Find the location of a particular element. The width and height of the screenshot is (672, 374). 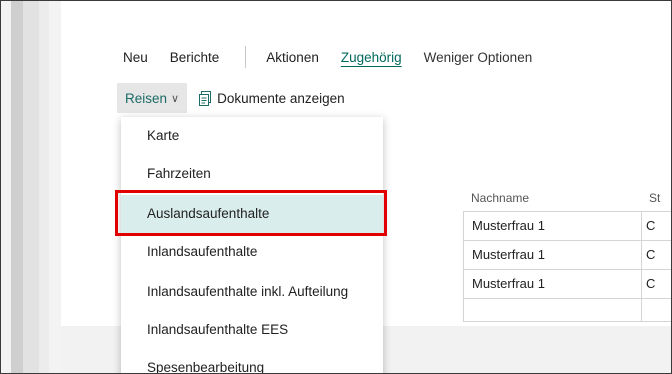

menu-item-fahrzeiten: Fahrzeiten is located at coordinates (252, 174).